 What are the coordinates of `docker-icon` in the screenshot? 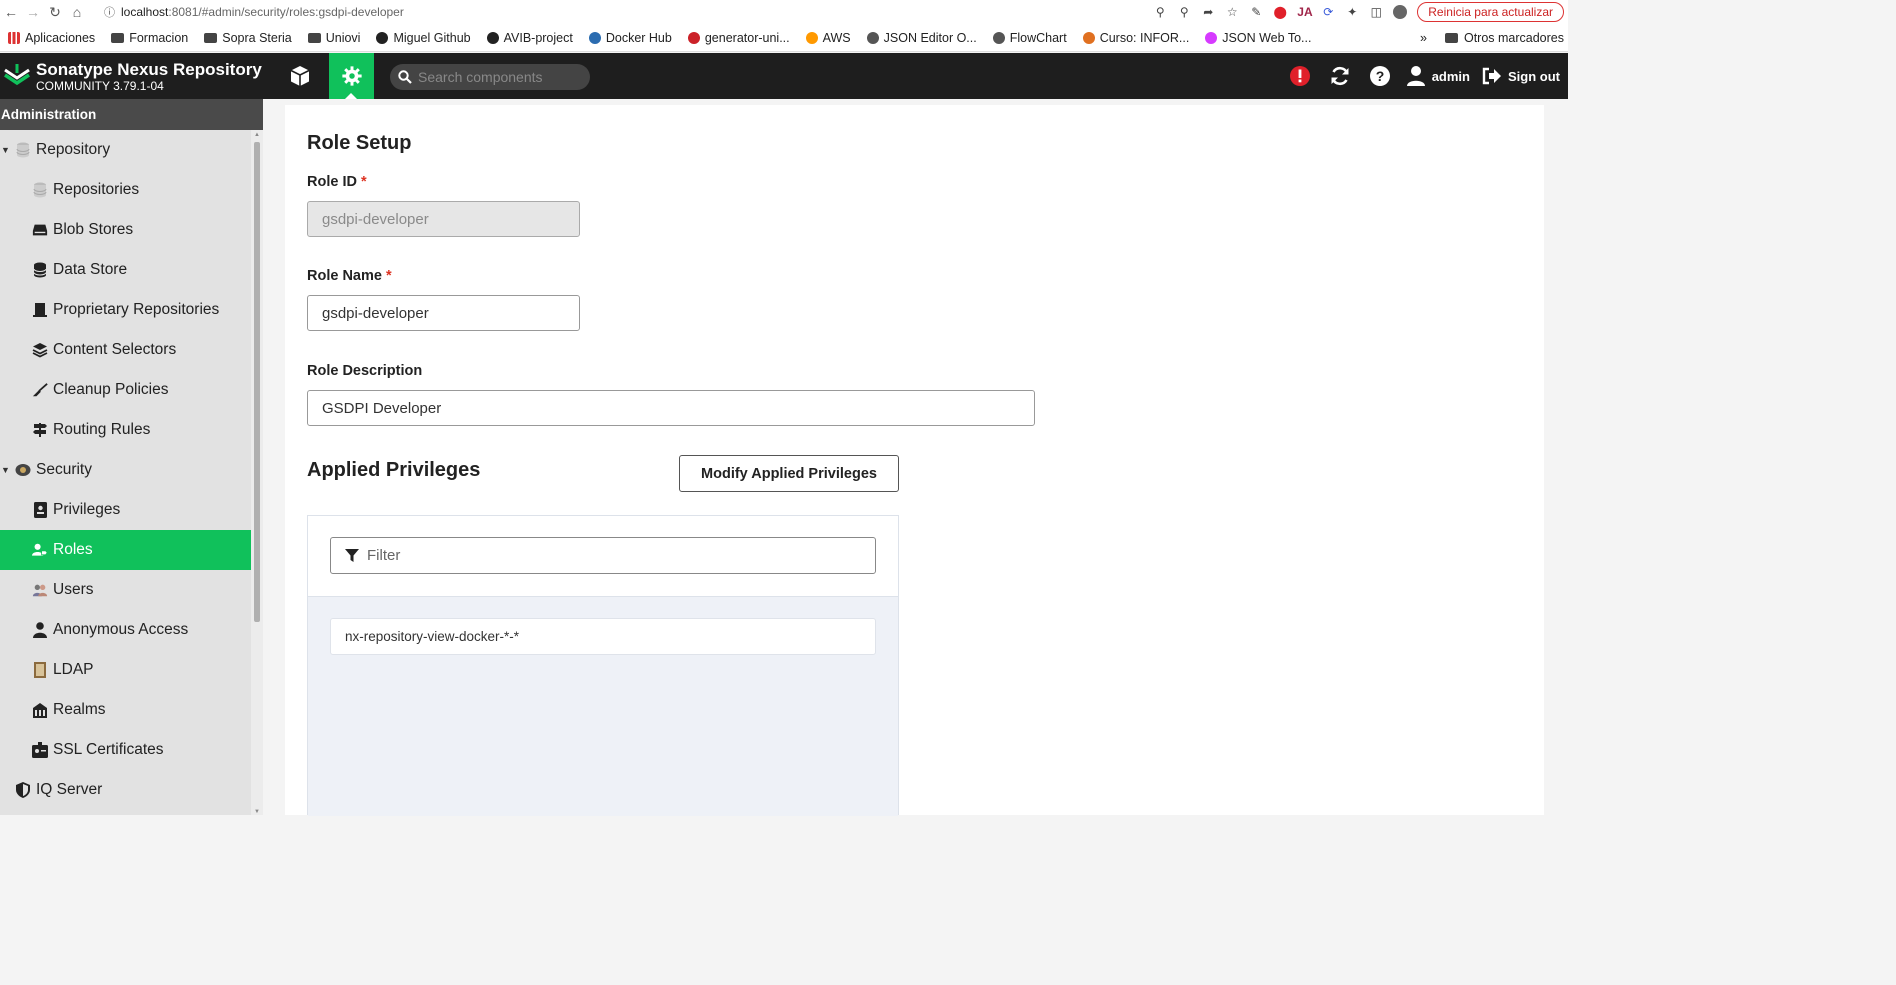 It's located at (594, 37).